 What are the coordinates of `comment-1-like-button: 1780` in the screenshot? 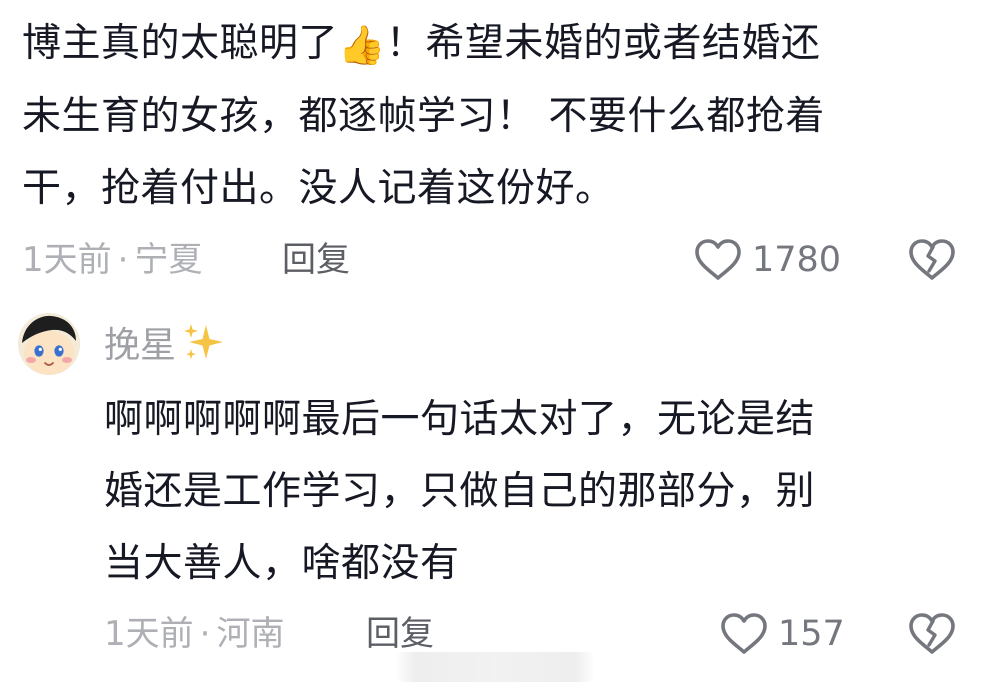 It's located at (767, 260).